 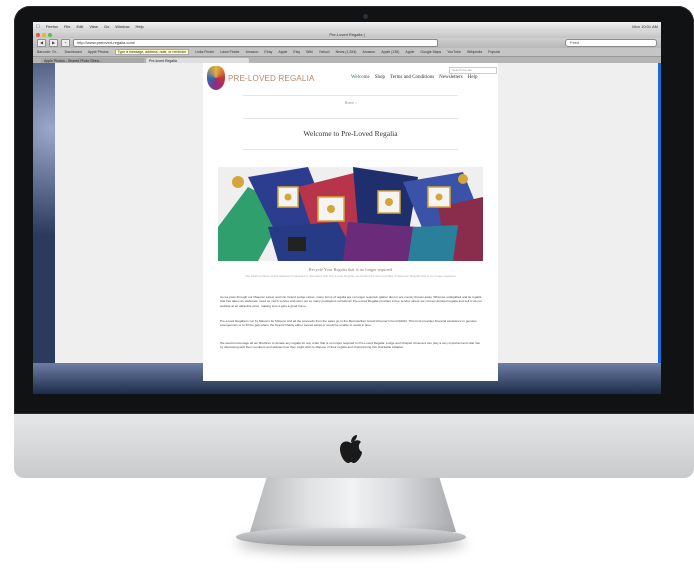 I want to click on nav-newsletters: Newsletters, so click(x=451, y=77).